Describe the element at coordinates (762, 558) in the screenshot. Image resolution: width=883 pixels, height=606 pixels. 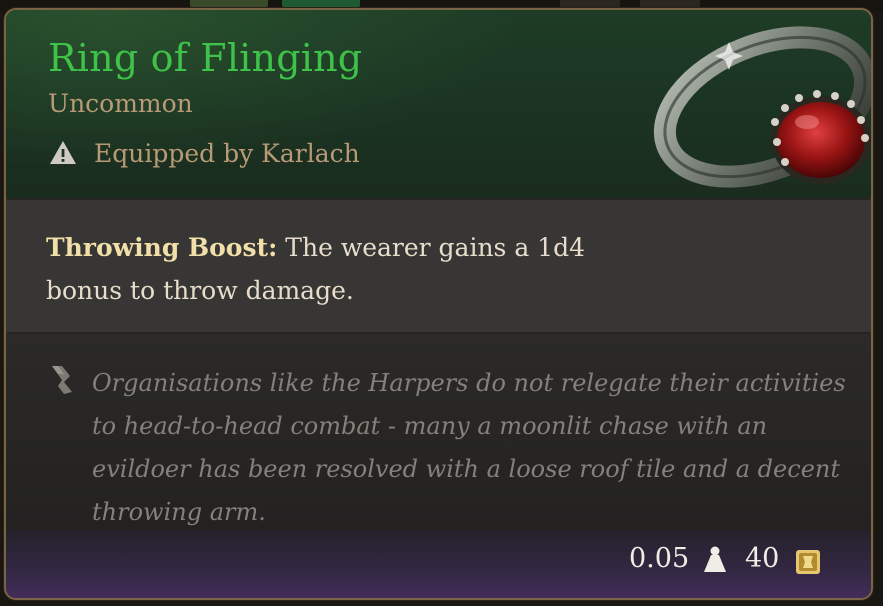
I see `price-value: 40` at that location.